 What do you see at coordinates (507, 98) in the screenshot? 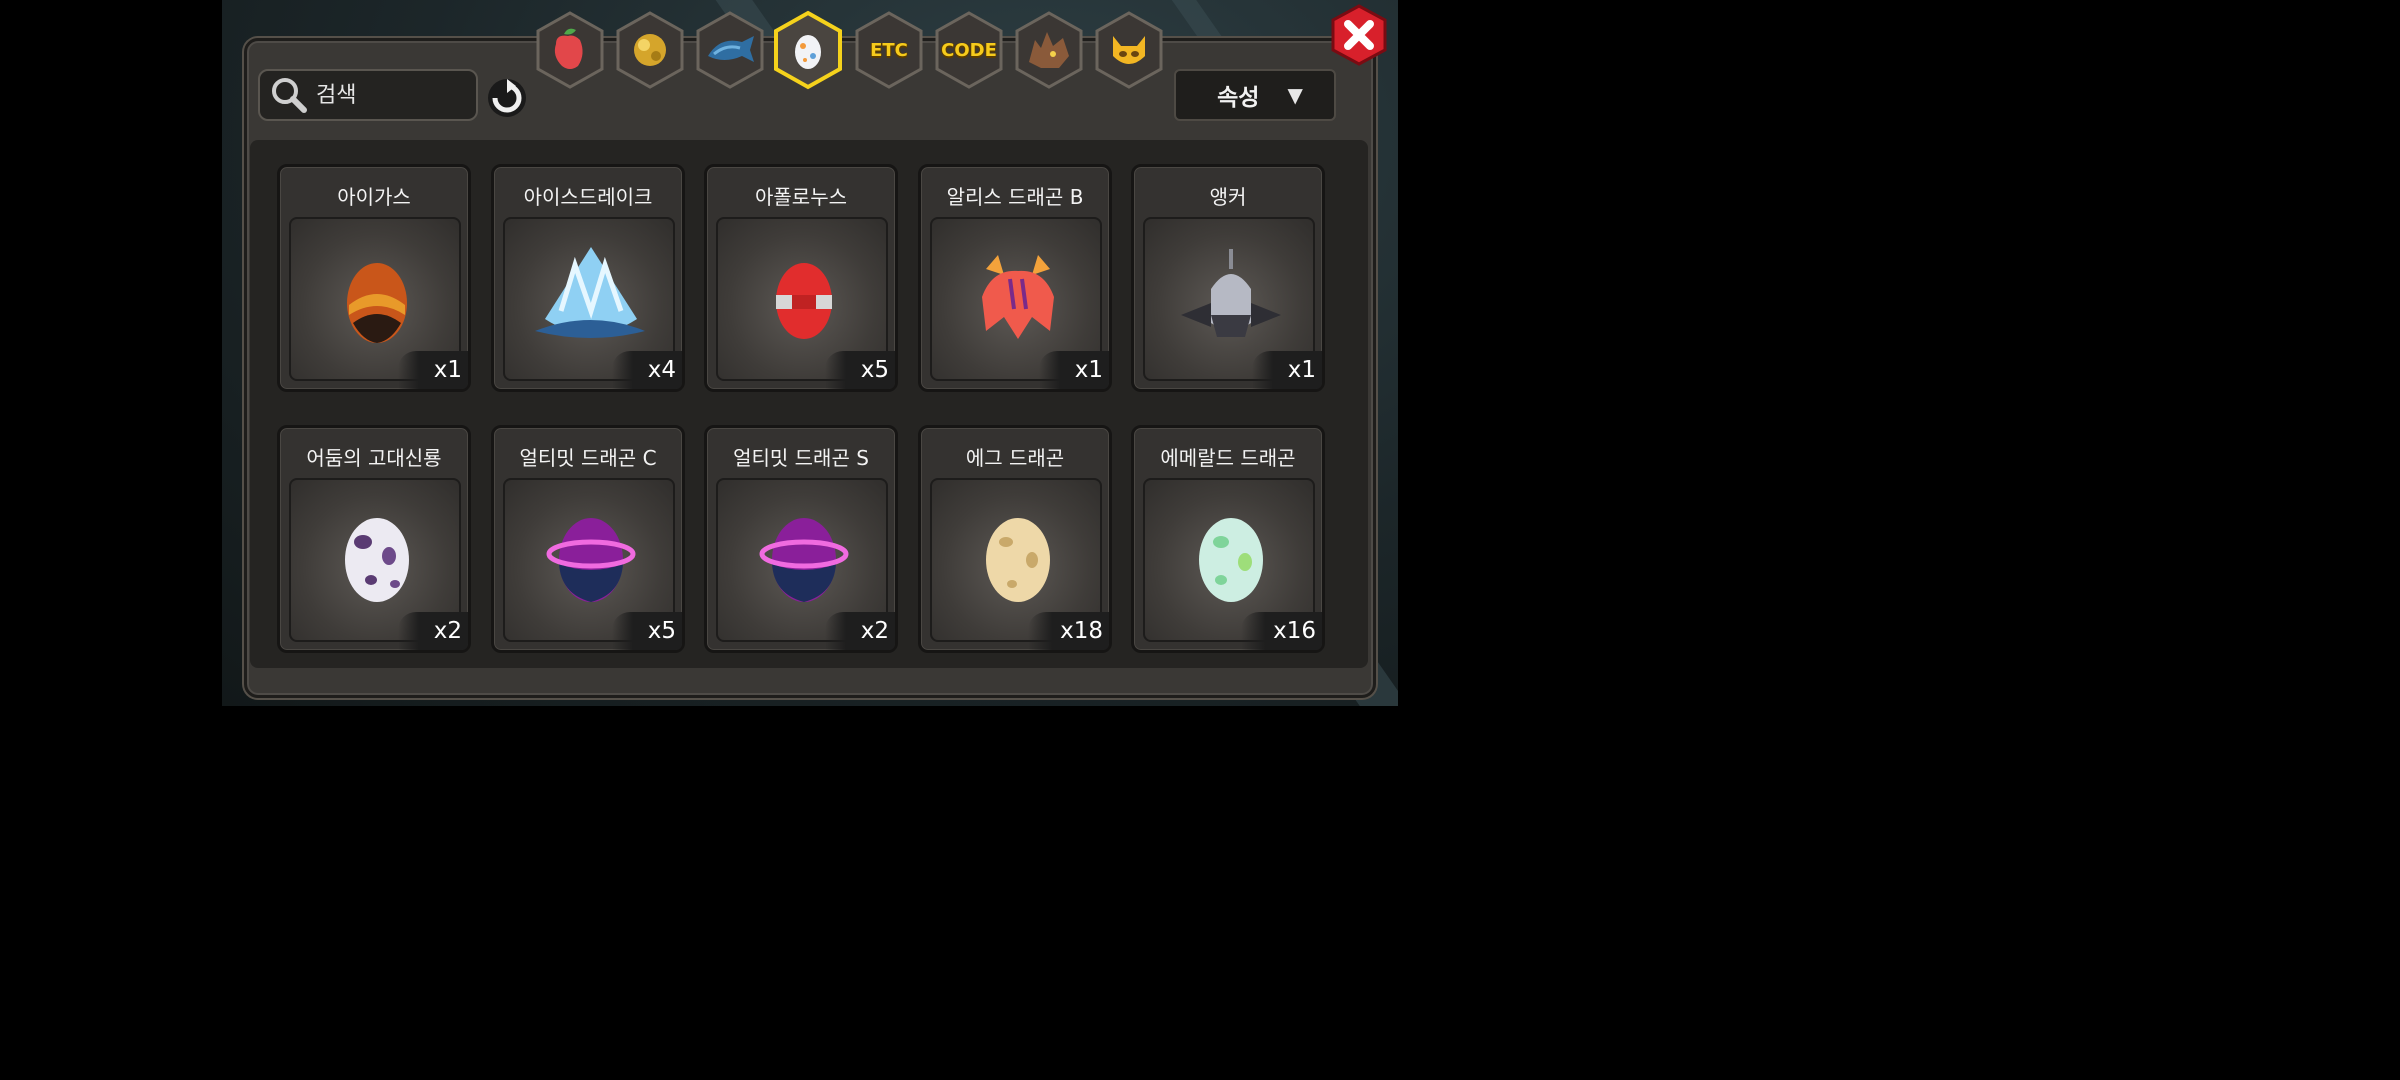
I see `refresh-icon` at bounding box center [507, 98].